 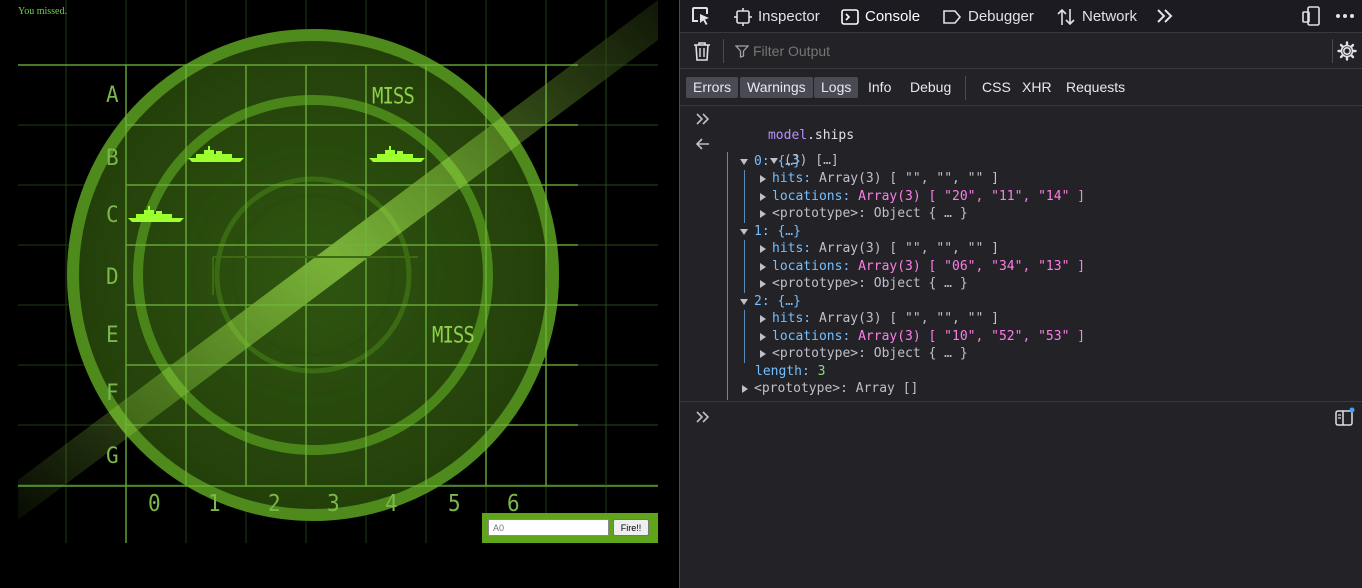 I want to click on guess-form: Fire!!, so click(x=570, y=528).